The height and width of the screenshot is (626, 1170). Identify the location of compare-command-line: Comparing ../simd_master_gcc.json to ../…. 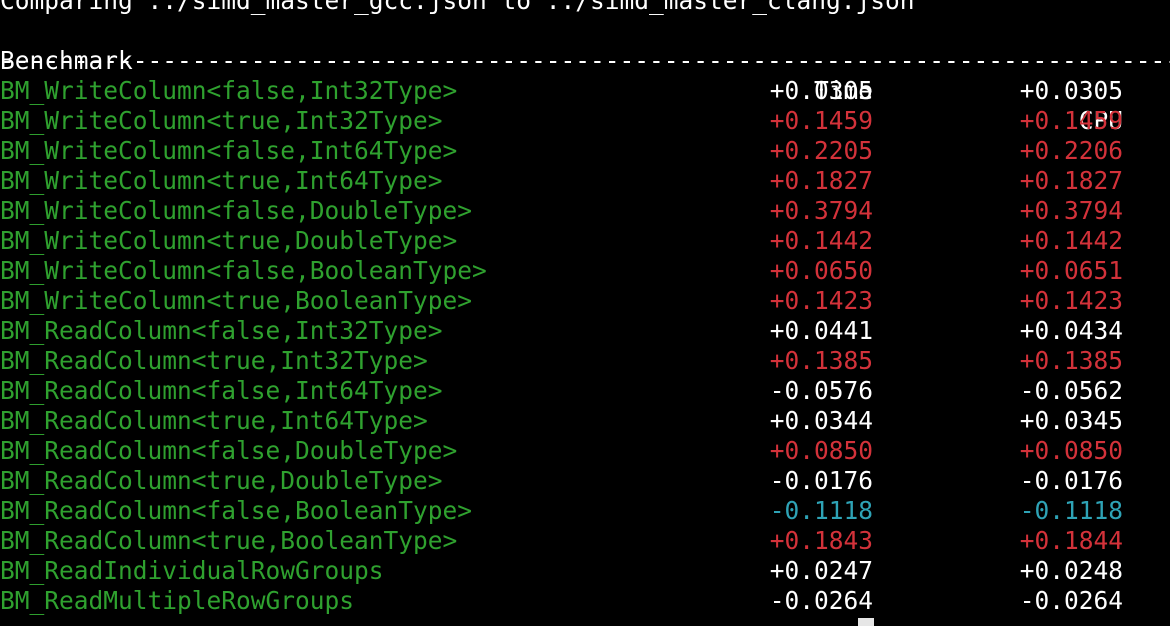
(457, 7).